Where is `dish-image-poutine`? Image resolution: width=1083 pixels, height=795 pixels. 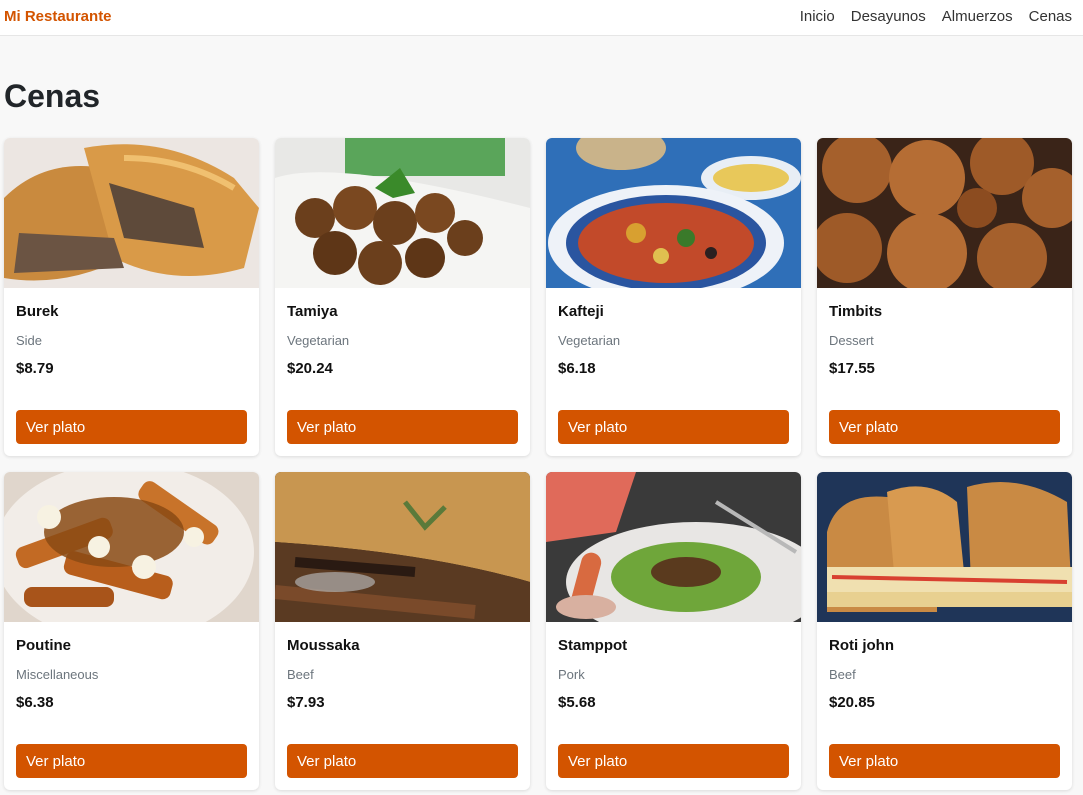 dish-image-poutine is located at coordinates (131, 547).